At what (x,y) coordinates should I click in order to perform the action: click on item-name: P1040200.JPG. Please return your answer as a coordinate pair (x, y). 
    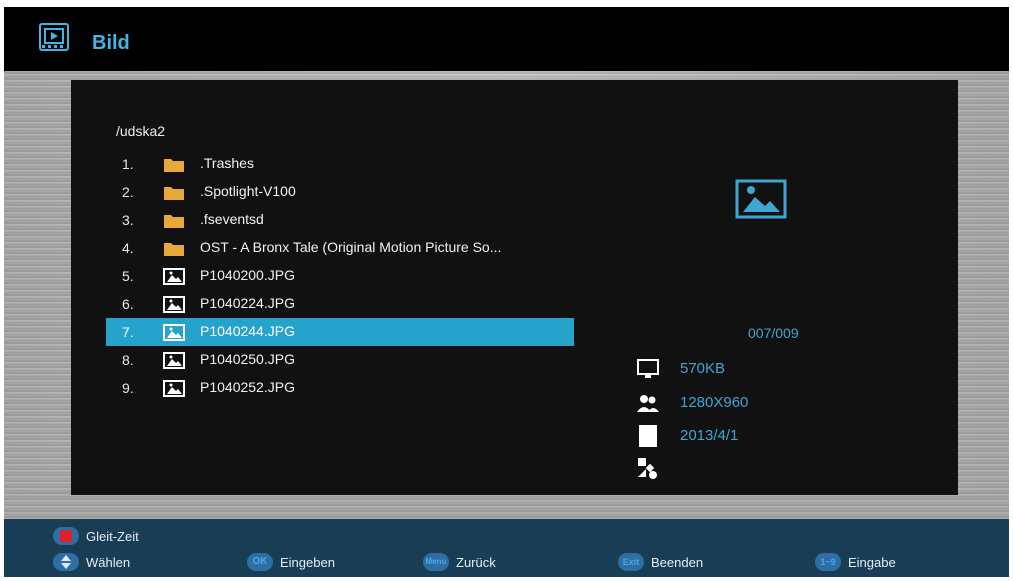
    Looking at the image, I should click on (247, 275).